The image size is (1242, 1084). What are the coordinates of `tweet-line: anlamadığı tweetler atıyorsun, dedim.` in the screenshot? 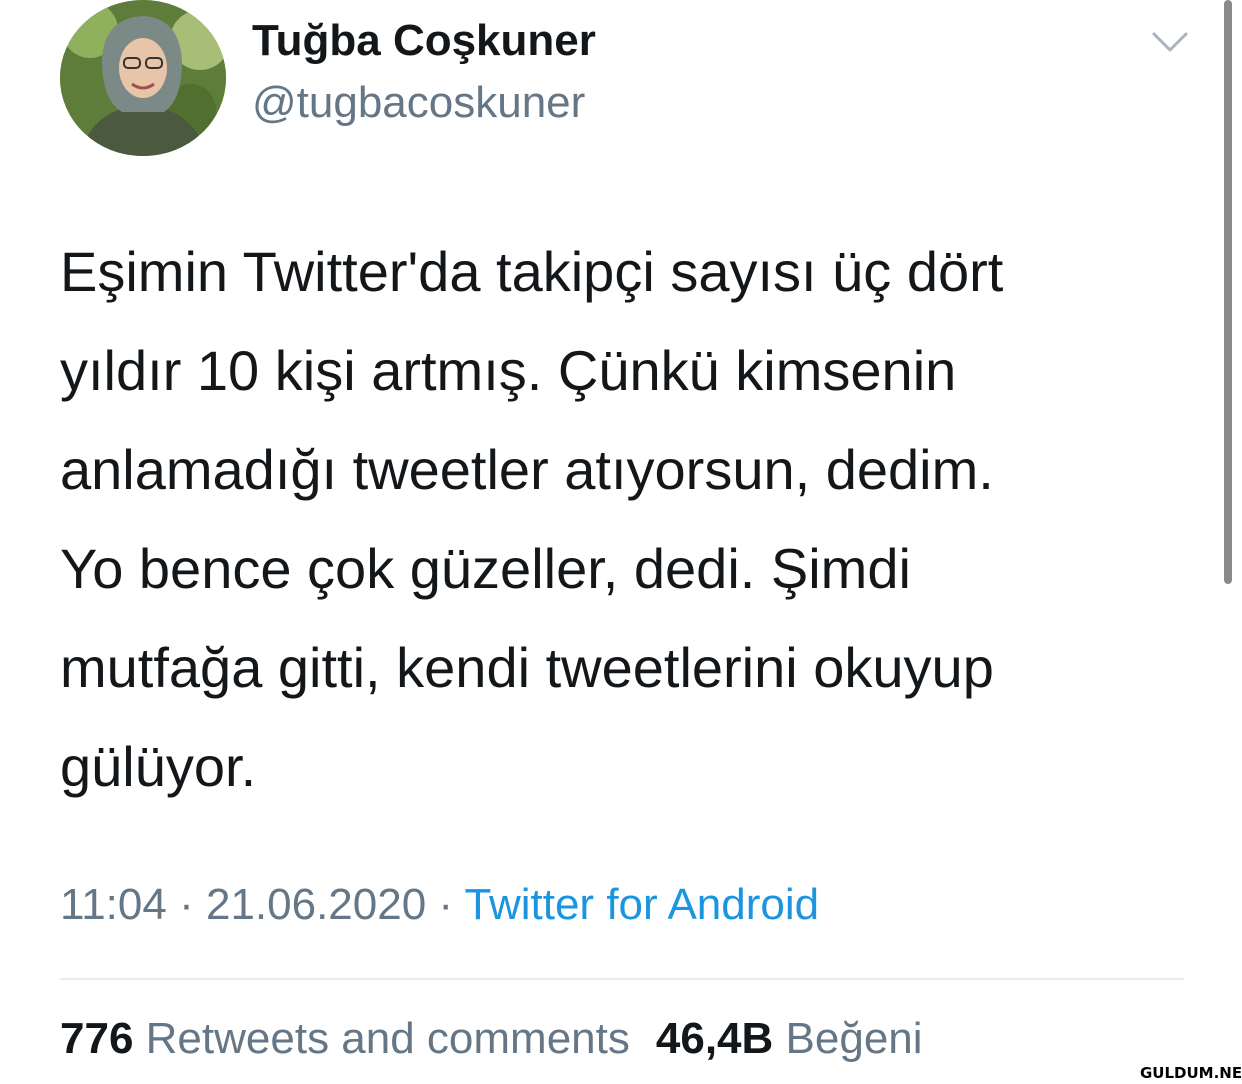 It's located at (527, 469).